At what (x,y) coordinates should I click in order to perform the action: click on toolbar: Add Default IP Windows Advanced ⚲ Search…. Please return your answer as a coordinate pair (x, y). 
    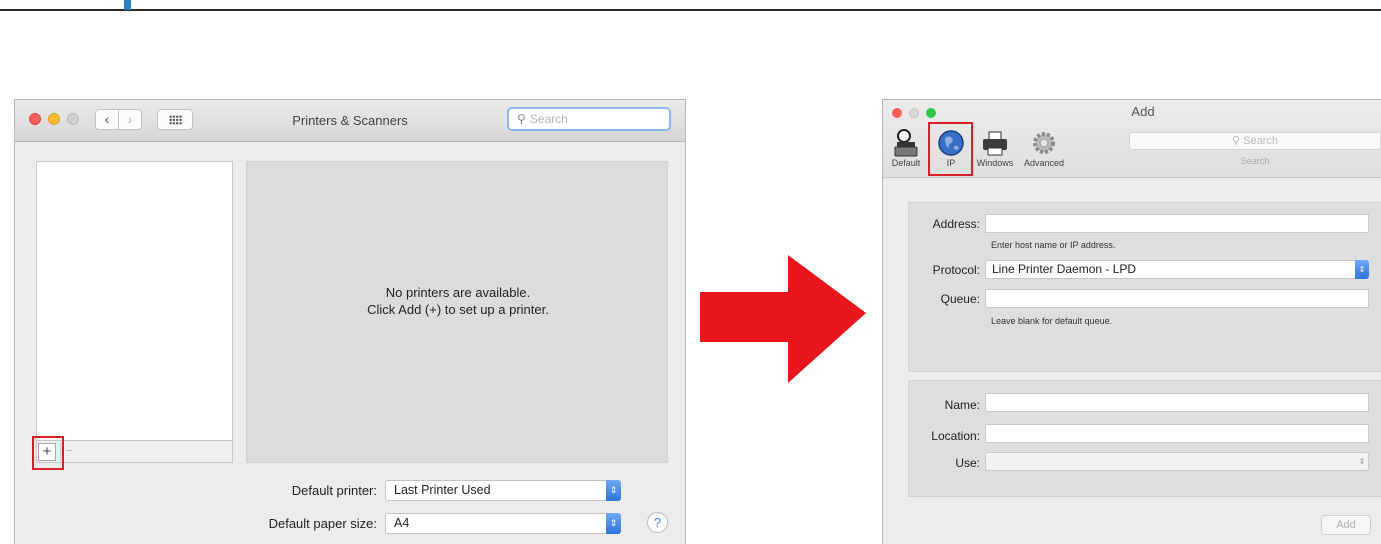
    Looking at the image, I should click on (1132, 139).